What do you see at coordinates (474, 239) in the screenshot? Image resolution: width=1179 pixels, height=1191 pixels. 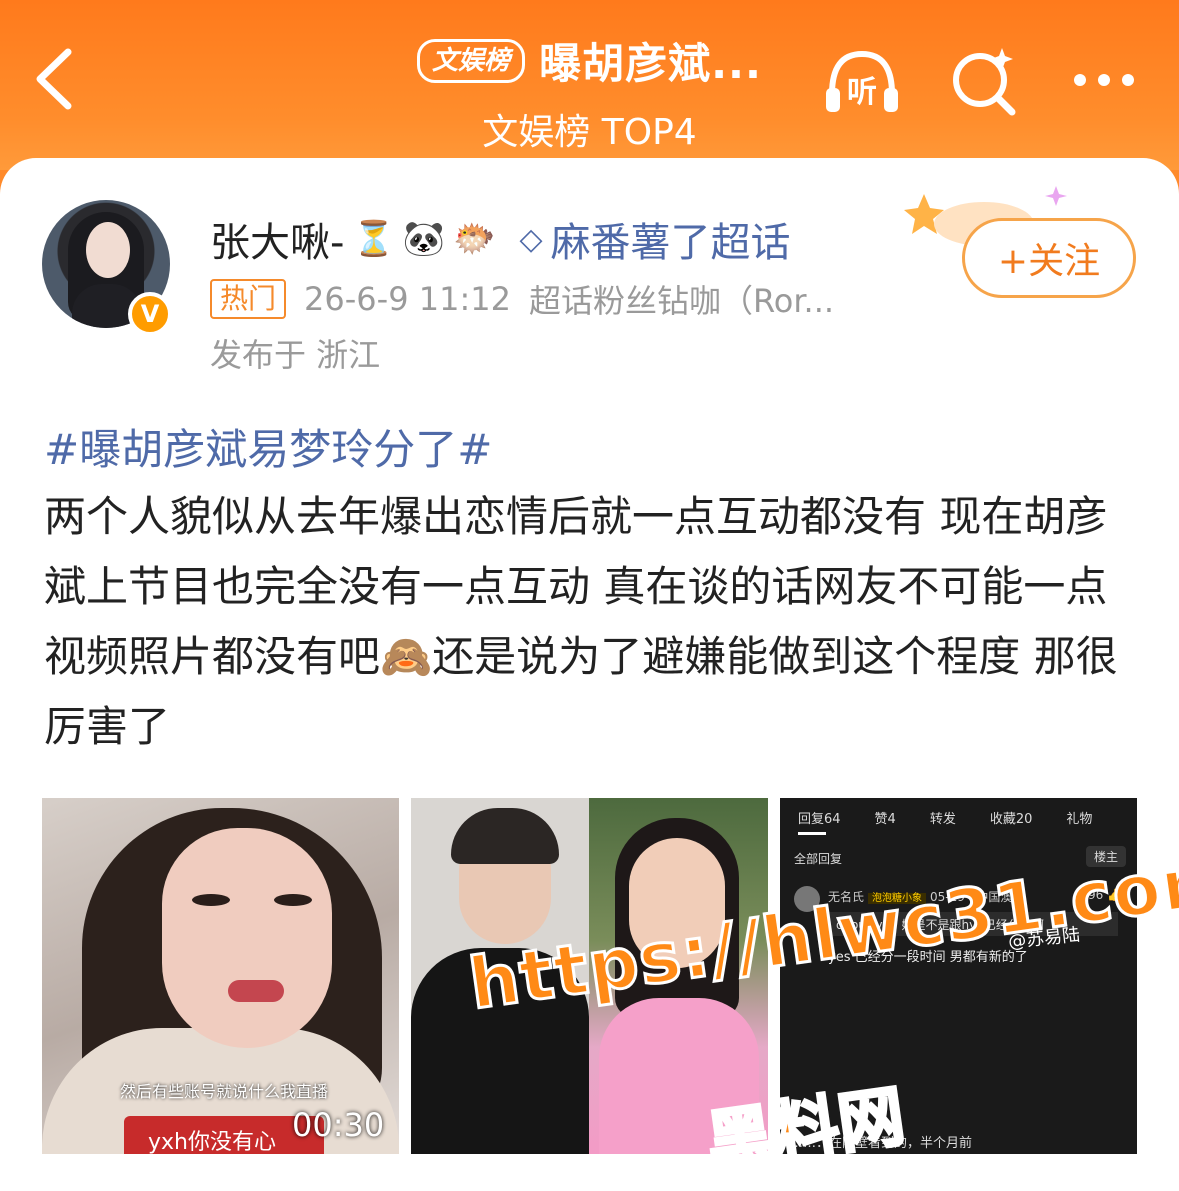 I see `pufferfish-icon: 🐡` at bounding box center [474, 239].